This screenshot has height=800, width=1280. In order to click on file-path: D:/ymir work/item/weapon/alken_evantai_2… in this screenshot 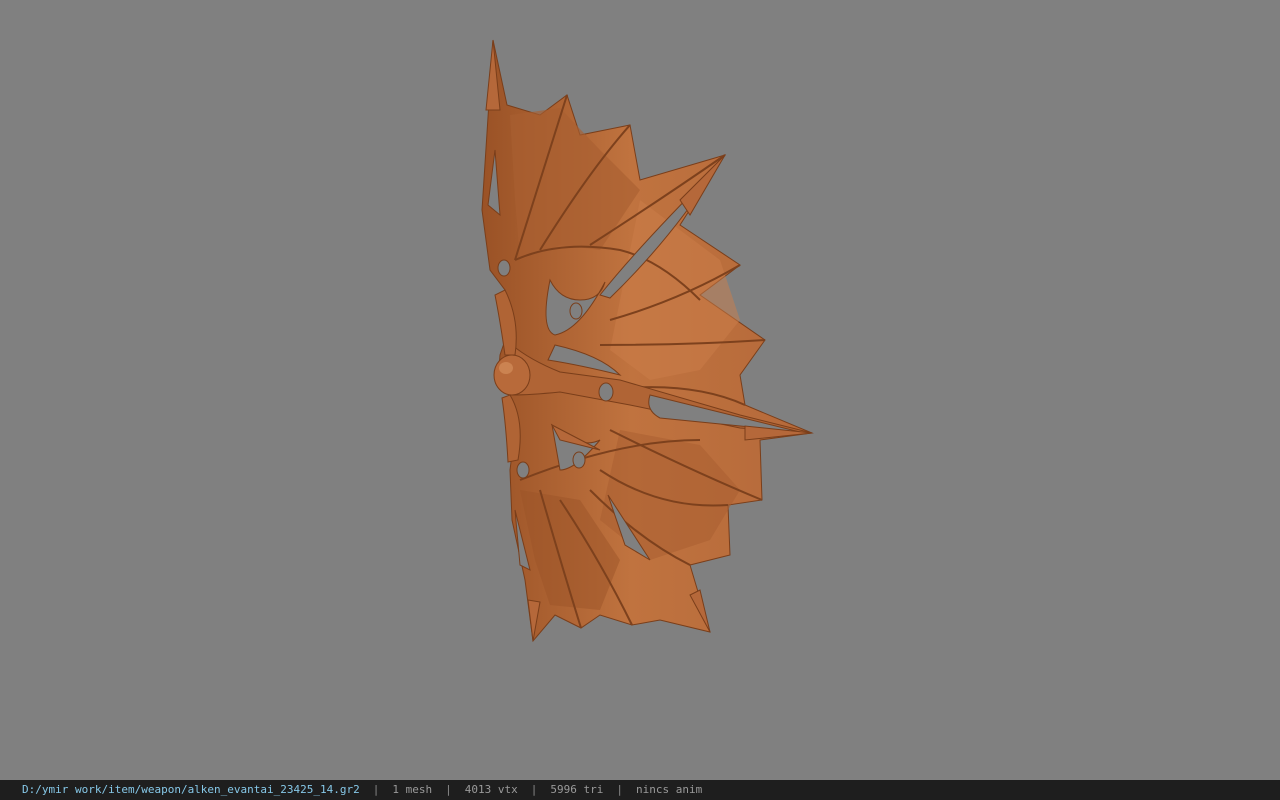, I will do `click(191, 789)`.